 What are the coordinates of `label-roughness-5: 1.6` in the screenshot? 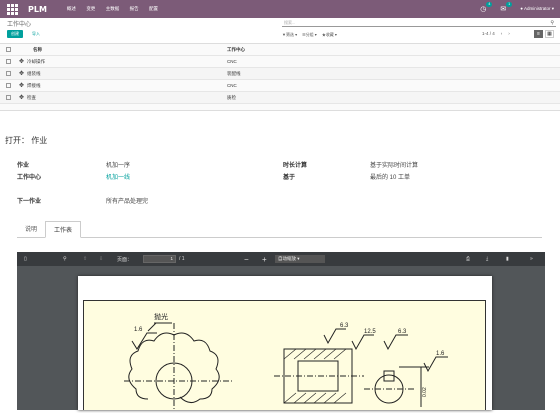 It's located at (440, 354).